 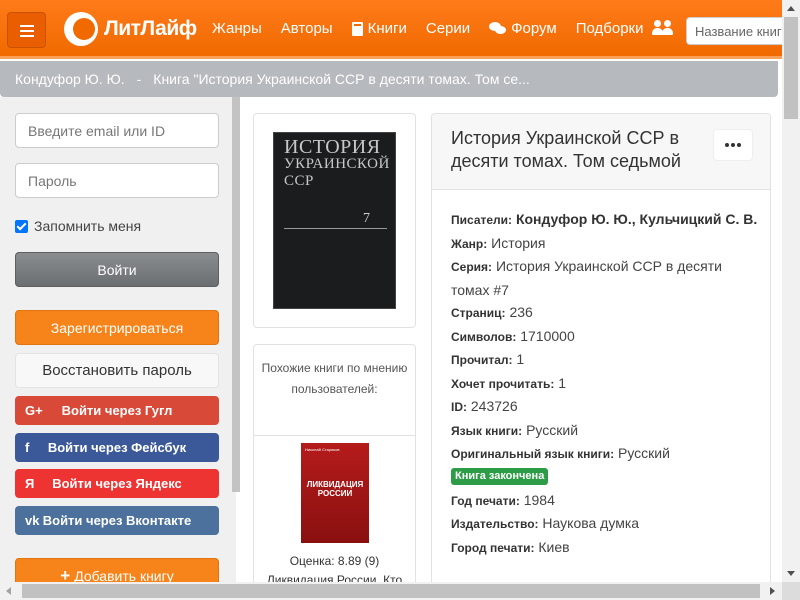 What do you see at coordinates (663, 28) in the screenshot?
I see `users-icon` at bounding box center [663, 28].